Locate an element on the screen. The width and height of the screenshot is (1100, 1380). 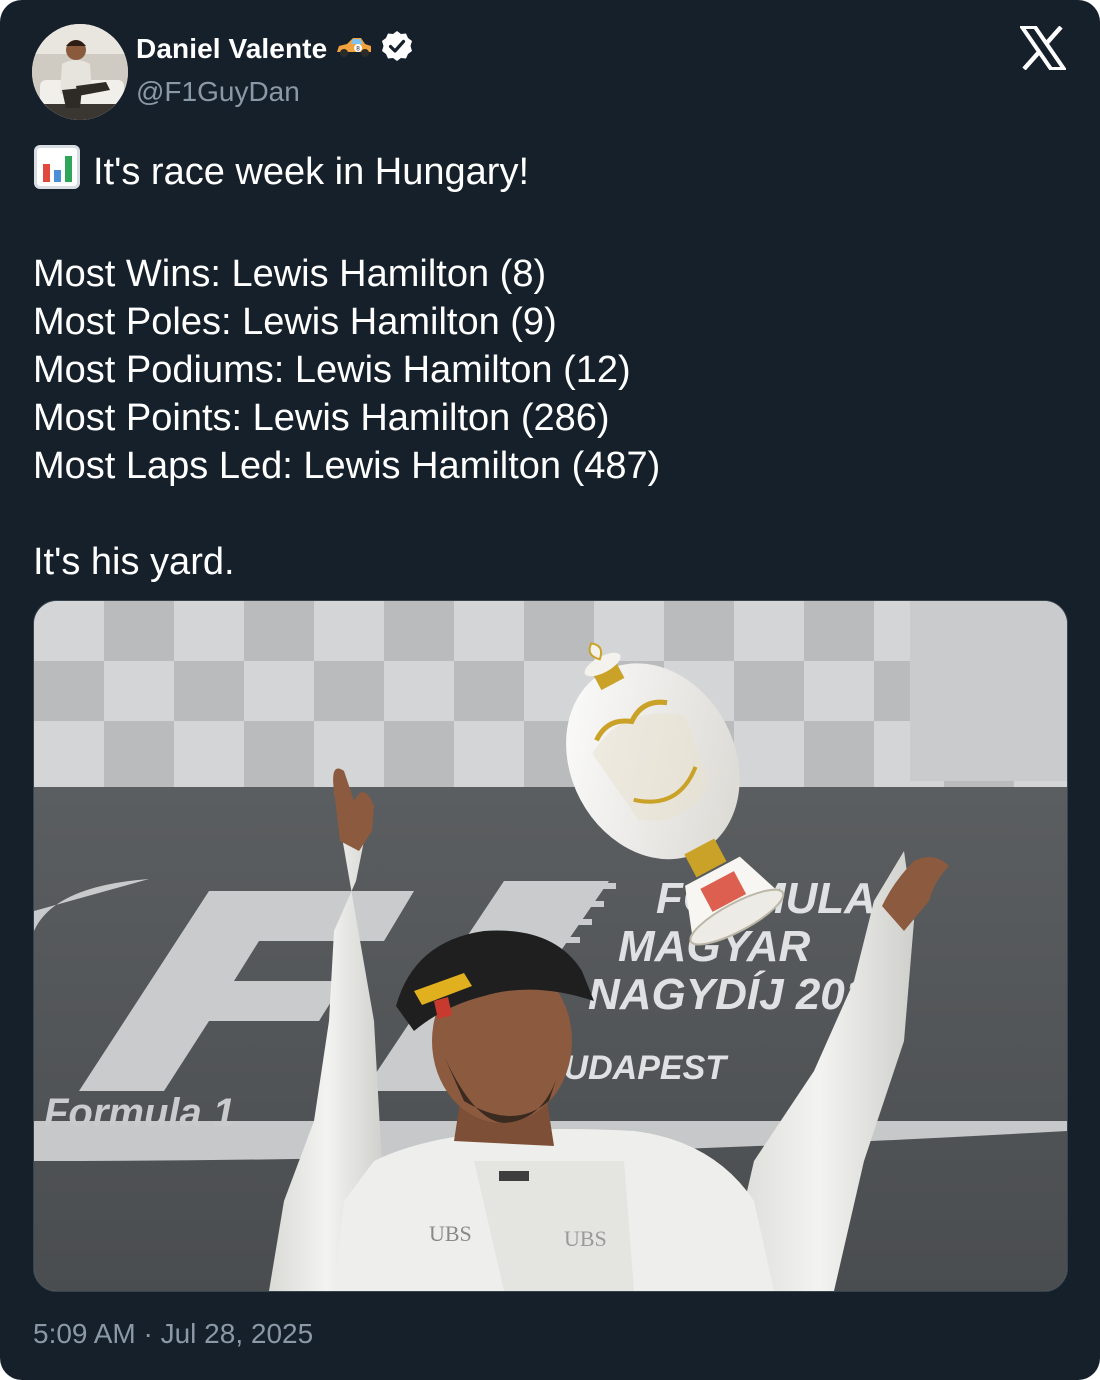
stat-line-podiums: Most Podiums: Lewis Hamilton (12) is located at coordinates (332, 370).